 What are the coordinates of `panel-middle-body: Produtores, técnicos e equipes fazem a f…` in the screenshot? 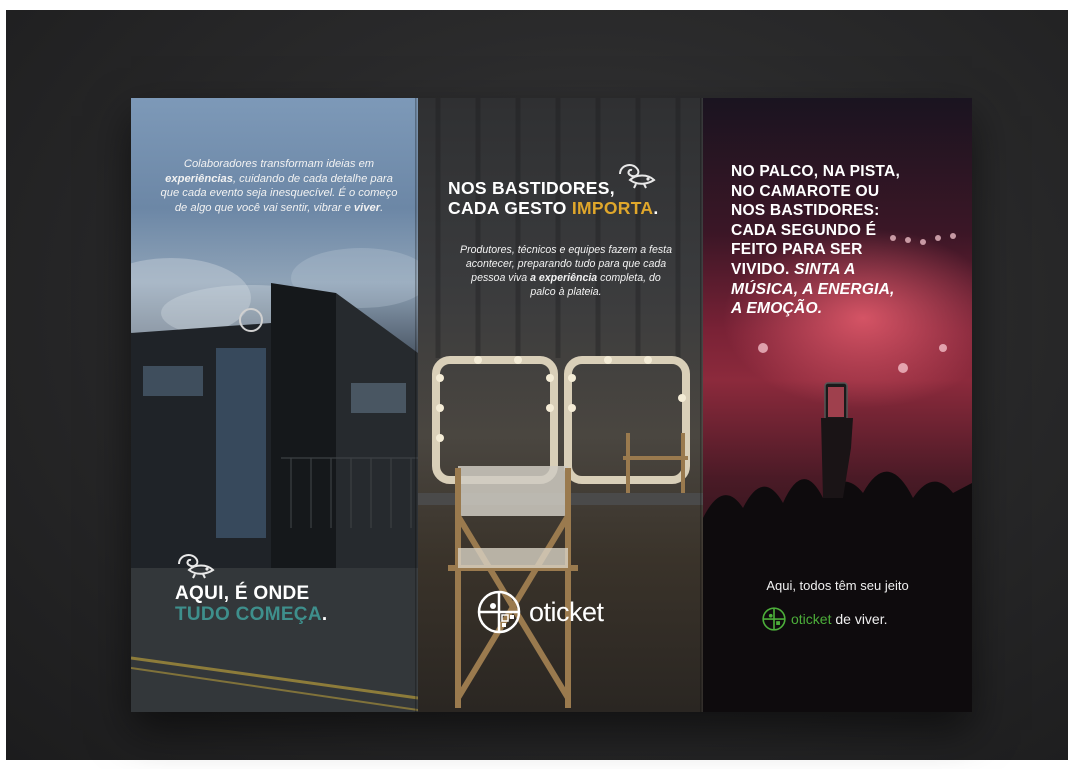 It's located at (566, 271).